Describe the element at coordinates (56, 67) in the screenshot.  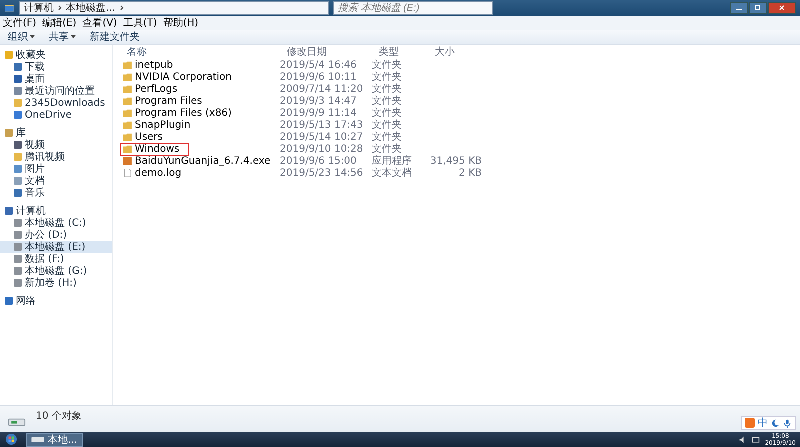
I see `nav-item: 下载` at that location.